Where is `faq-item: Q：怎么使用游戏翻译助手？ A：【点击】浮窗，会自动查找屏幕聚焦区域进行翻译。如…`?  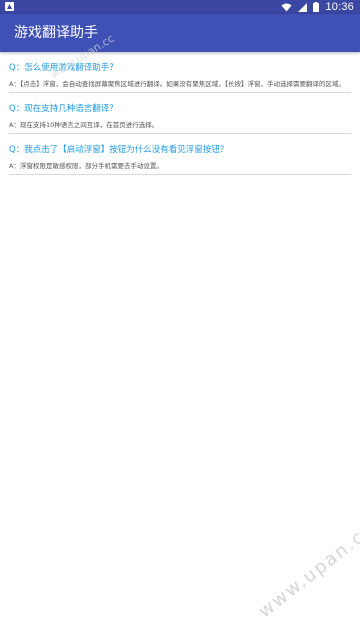
faq-item: Q：怎么使用游戏翻译助手？ A：【点击】浮窗，会自动查找屏幕聚焦区域进行翻译。如… is located at coordinates (180, 72).